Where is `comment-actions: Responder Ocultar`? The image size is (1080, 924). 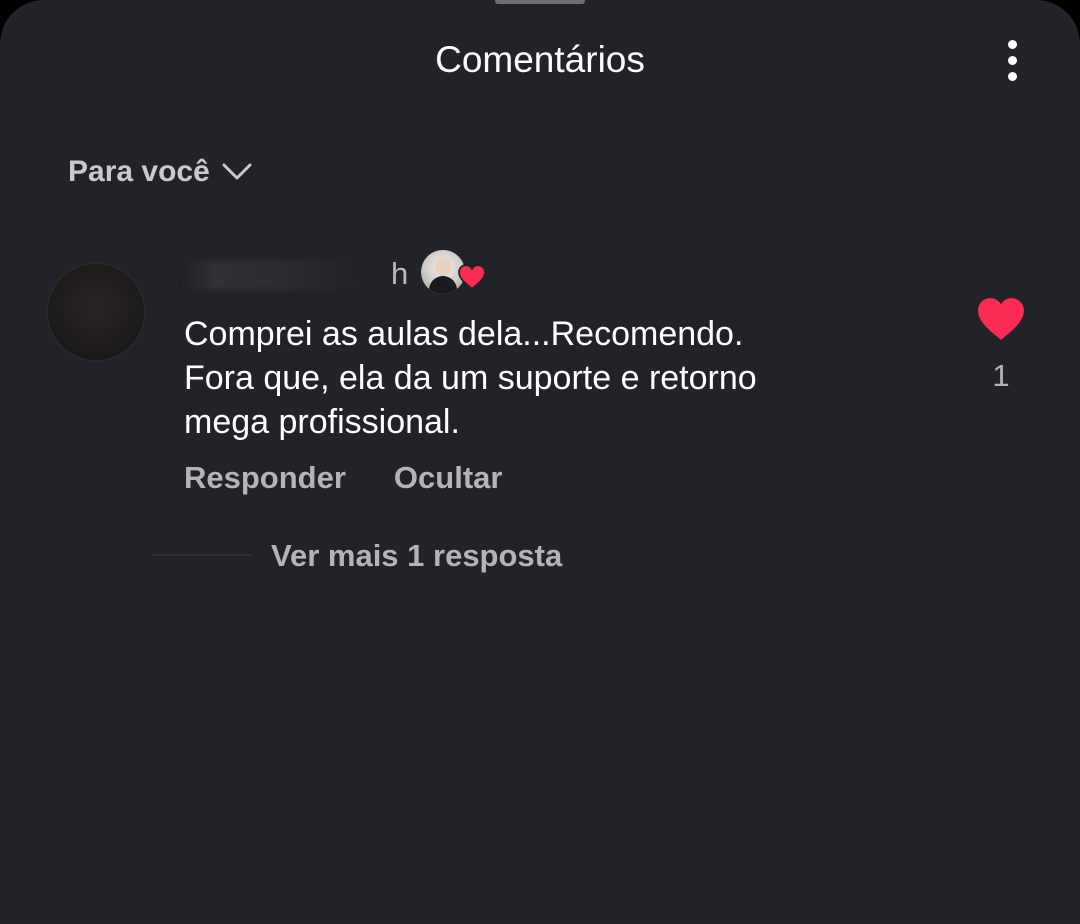
comment-actions: Responder Ocultar is located at coordinates (343, 478).